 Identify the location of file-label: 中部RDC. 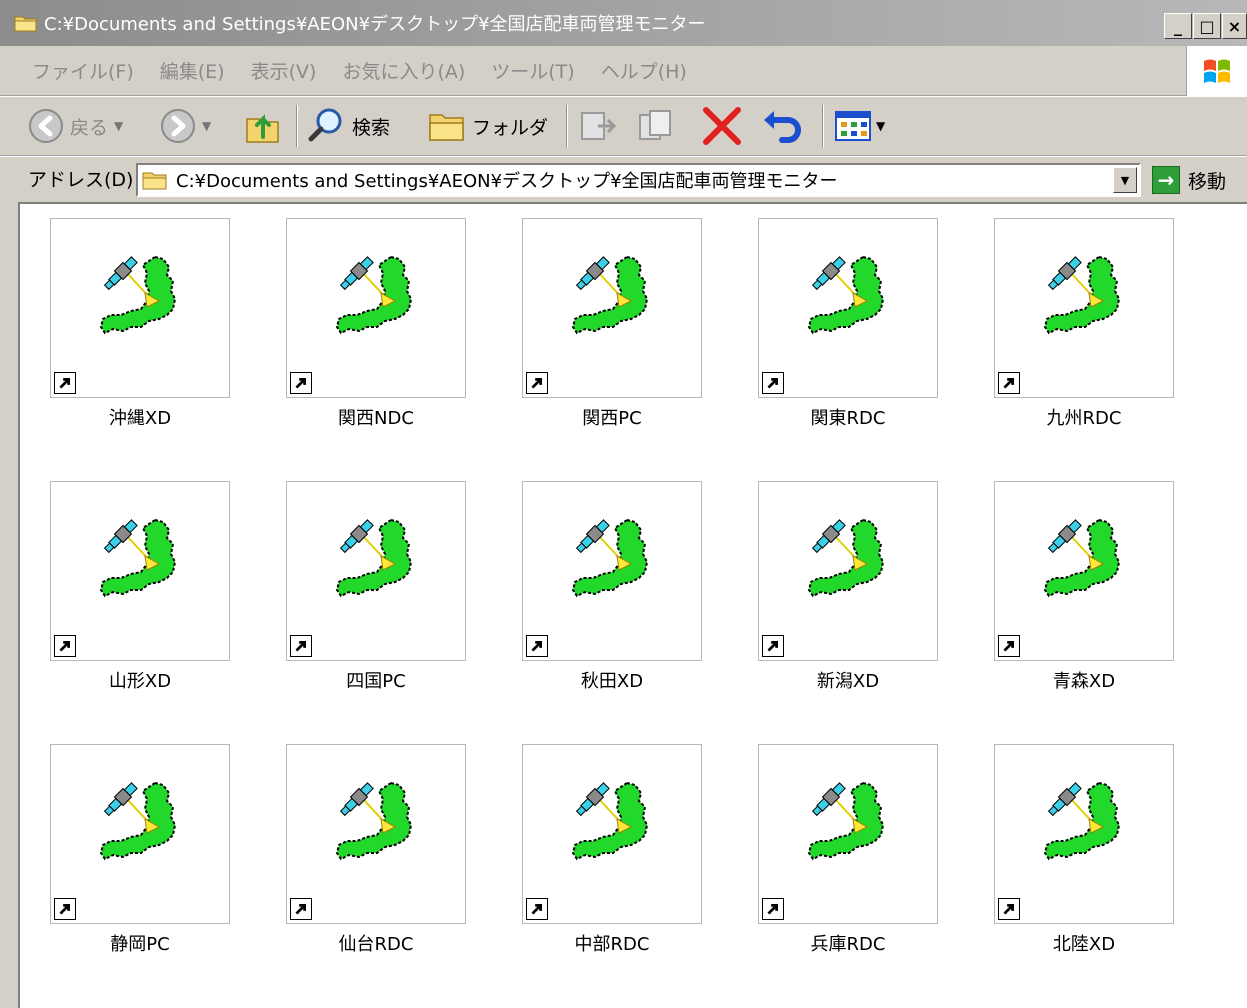
(612, 944).